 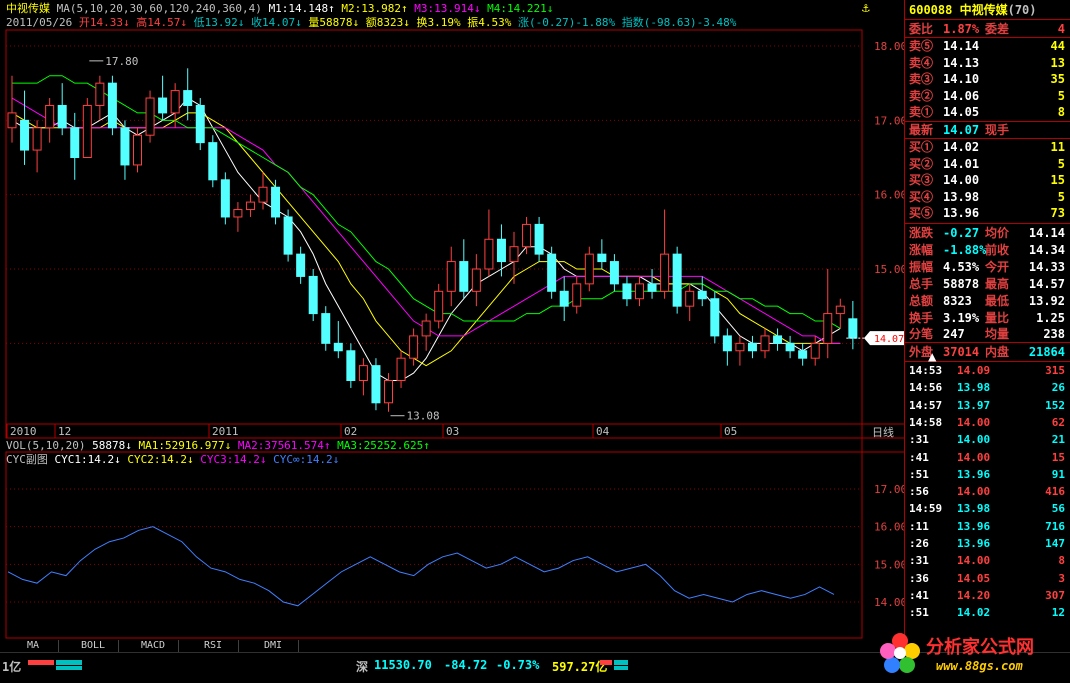 What do you see at coordinates (1050, 317) in the screenshot?
I see `row-value-2: 1.25` at bounding box center [1050, 317].